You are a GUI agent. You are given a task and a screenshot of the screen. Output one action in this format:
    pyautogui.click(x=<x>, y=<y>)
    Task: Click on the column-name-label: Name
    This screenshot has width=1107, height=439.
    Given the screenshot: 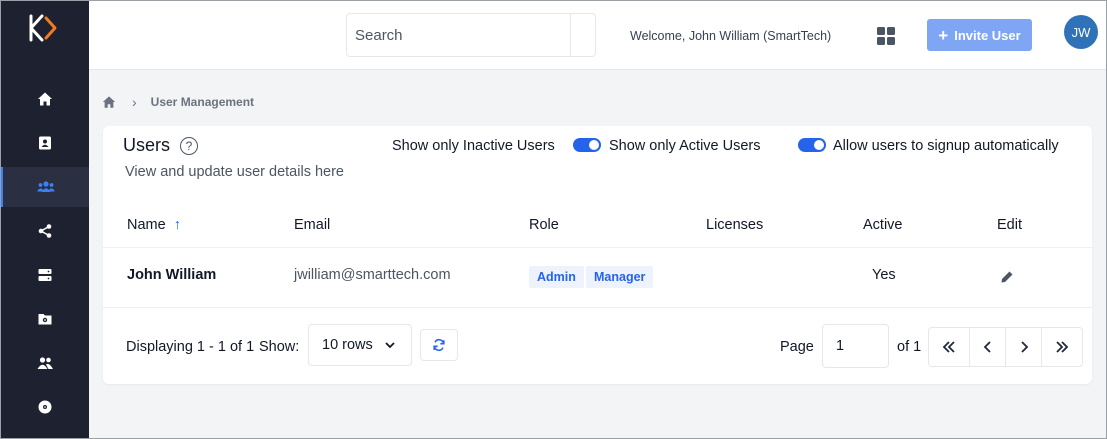 What is the action you would take?
    pyautogui.click(x=146, y=225)
    